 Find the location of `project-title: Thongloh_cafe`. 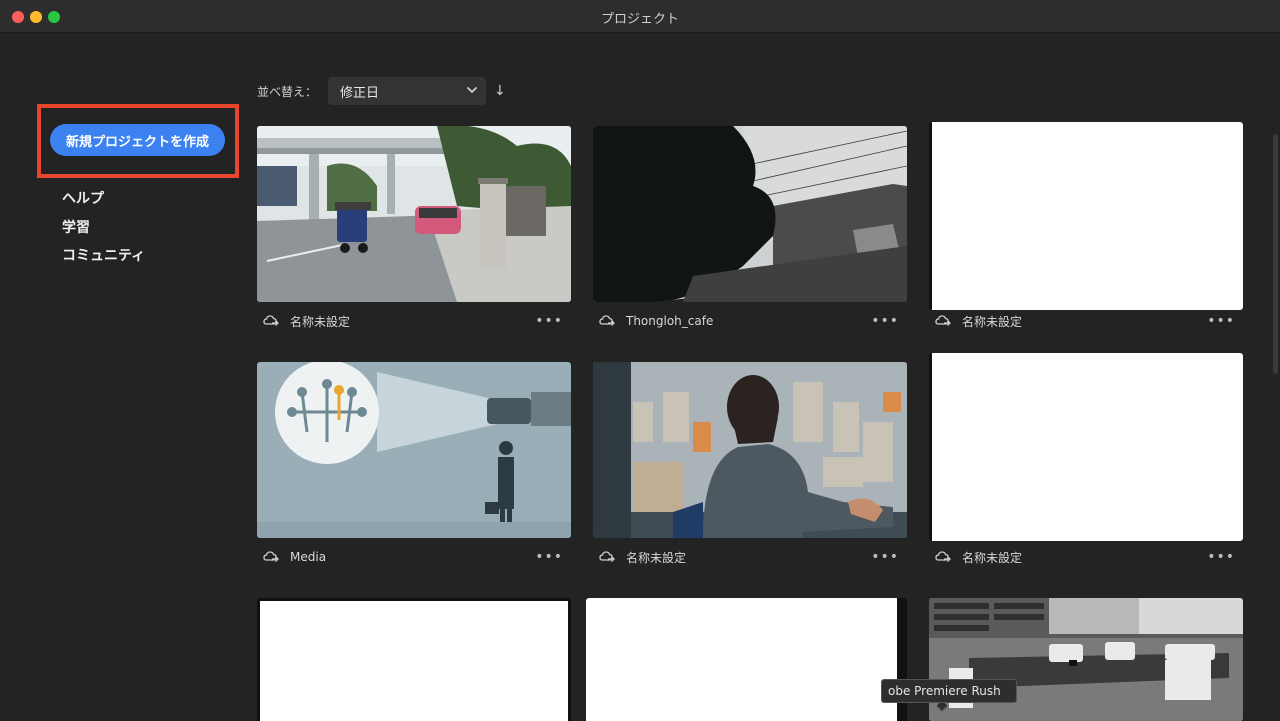

project-title: Thongloh_cafe is located at coordinates (670, 321).